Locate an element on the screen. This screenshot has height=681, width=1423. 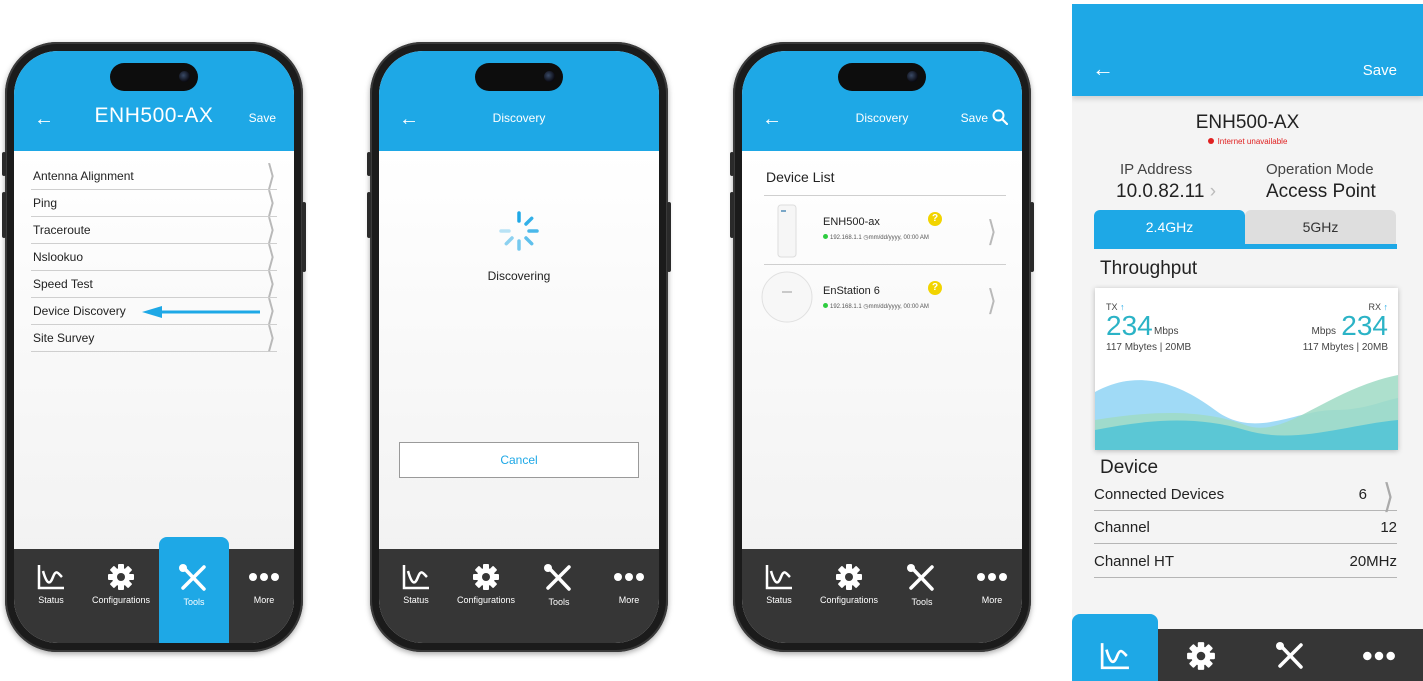
row-label: Channel HT is located at coordinates (1134, 561).